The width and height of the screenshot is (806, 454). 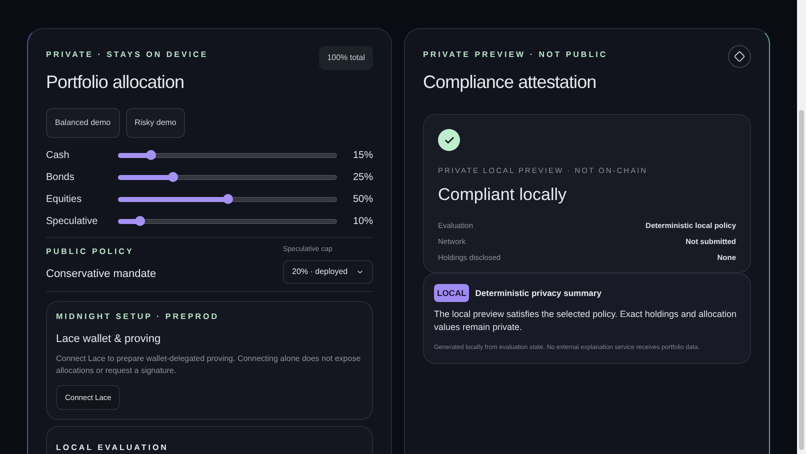 I want to click on result-title: Compliant locally, so click(x=503, y=195).